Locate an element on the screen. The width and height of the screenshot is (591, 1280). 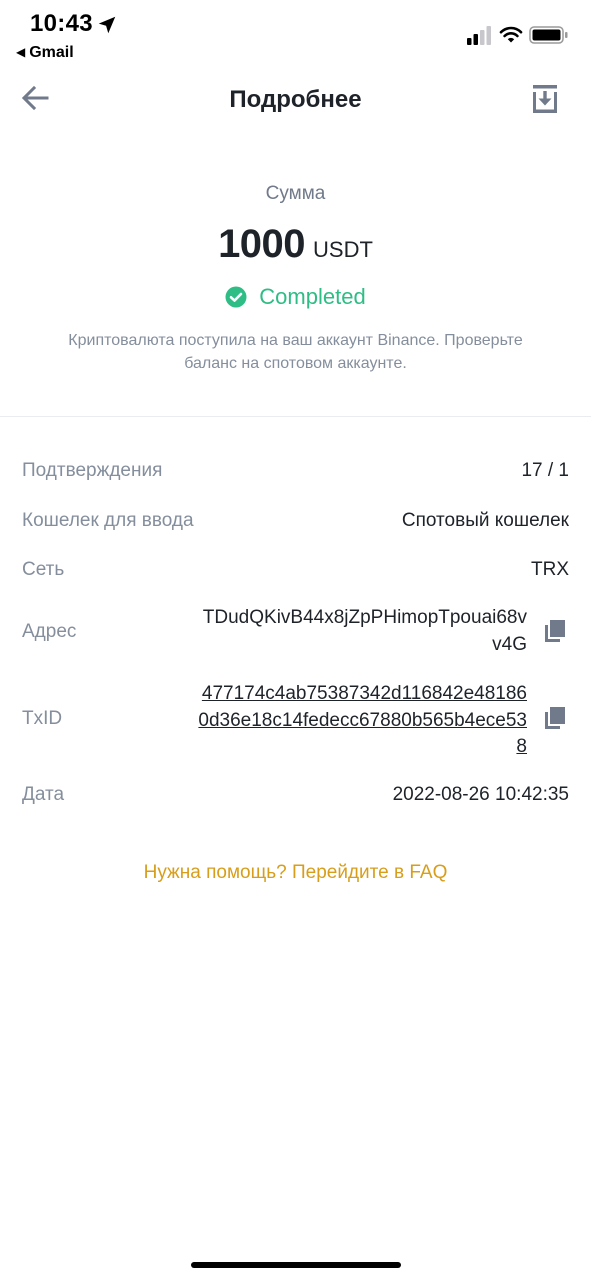
amount-label: Сумма is located at coordinates (295, 193).